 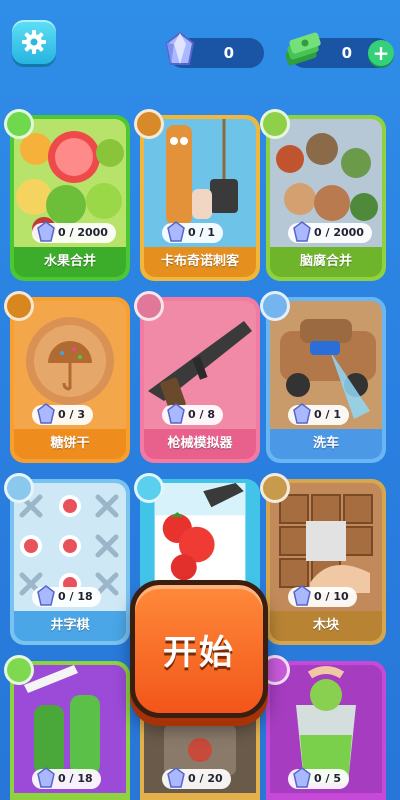 What do you see at coordinates (205, 778) in the screenshot?
I see `progress-text: 0 / 20` at bounding box center [205, 778].